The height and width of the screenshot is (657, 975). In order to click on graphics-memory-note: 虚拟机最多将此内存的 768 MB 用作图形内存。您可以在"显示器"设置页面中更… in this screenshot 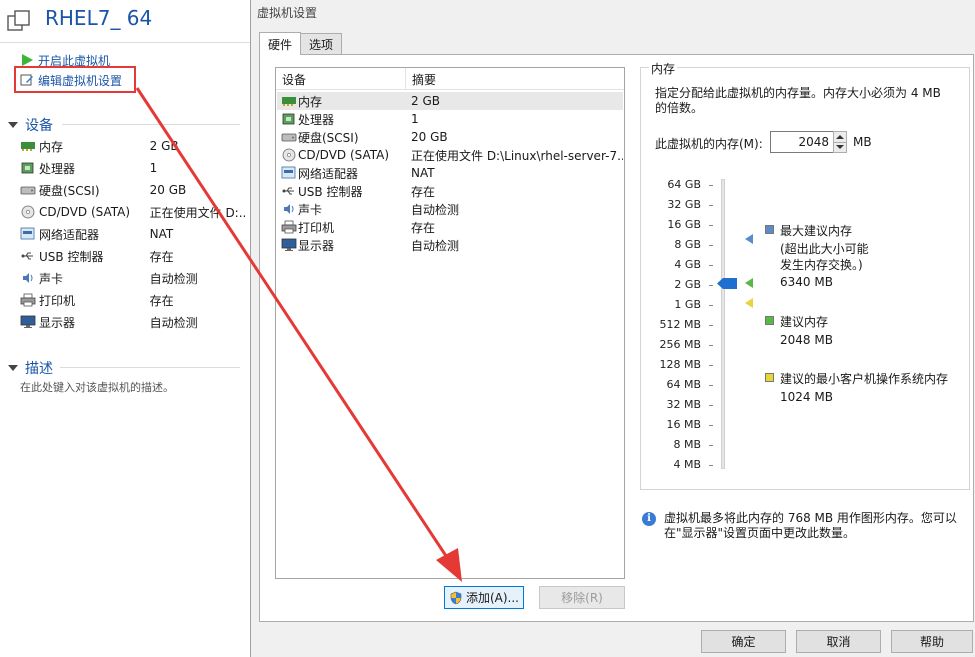, I will do `click(810, 525)`.